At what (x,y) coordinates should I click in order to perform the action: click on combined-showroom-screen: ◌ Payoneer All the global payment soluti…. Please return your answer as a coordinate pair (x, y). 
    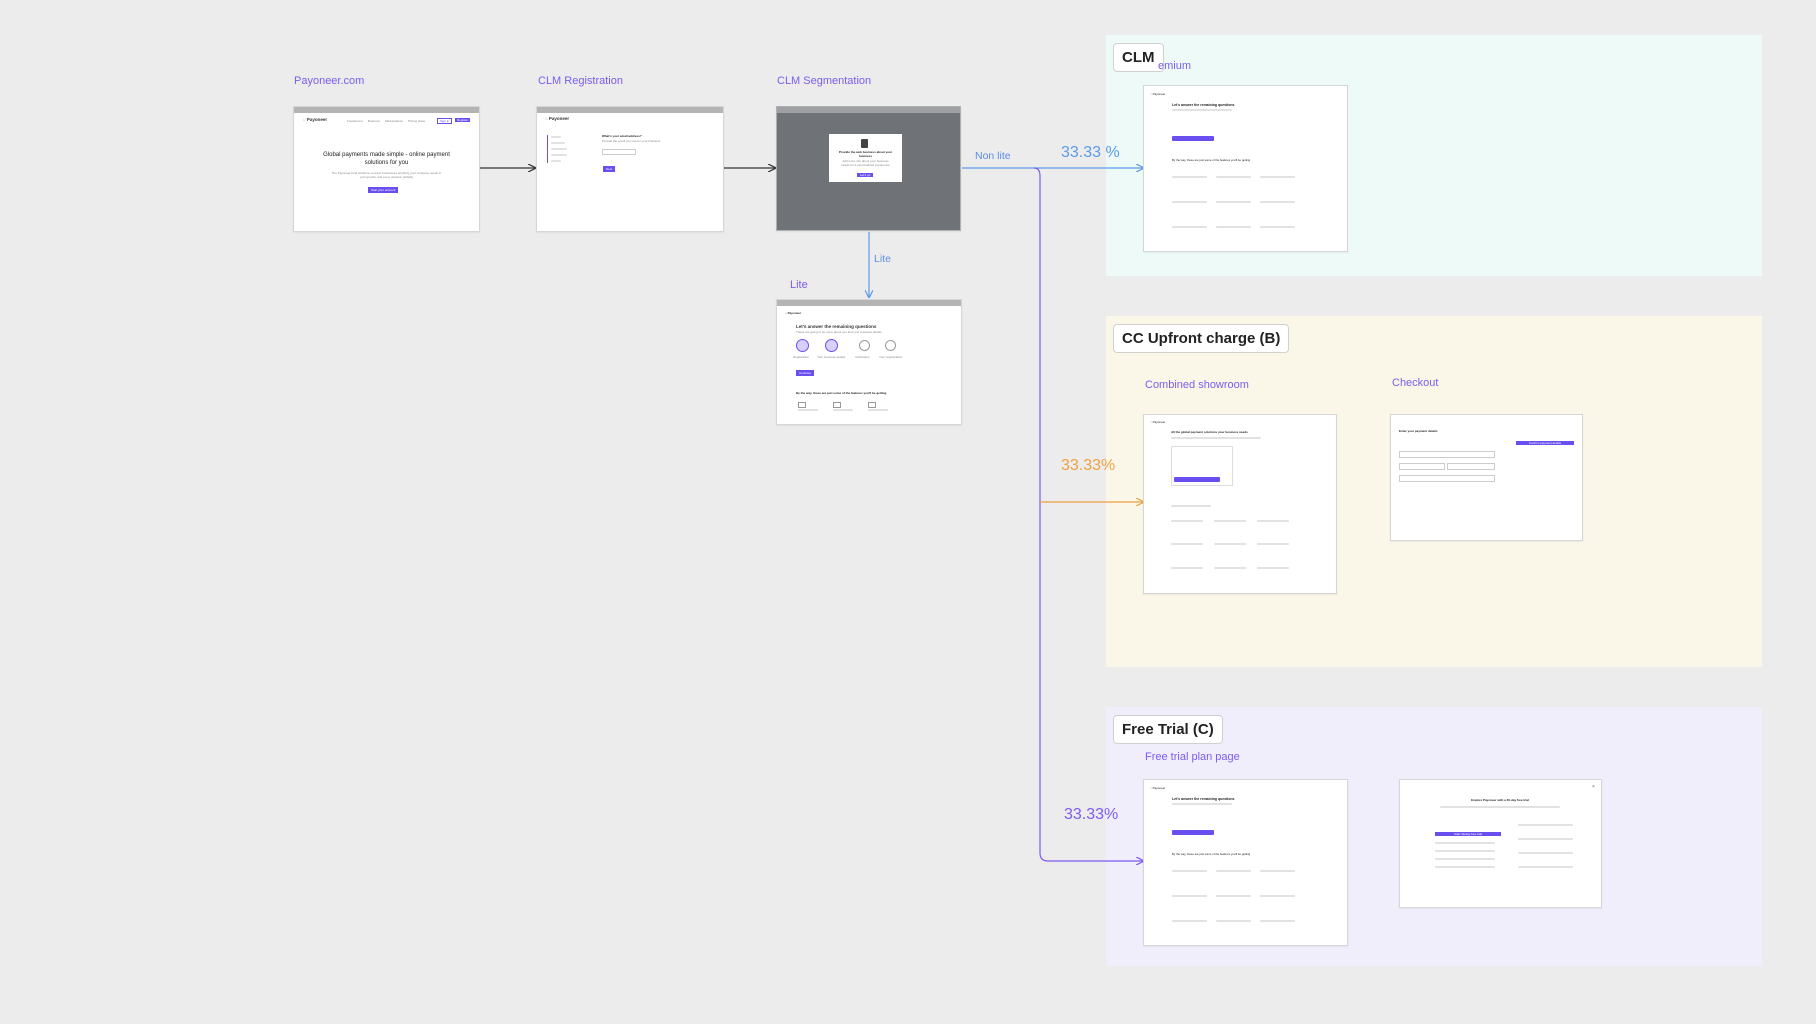
    Looking at the image, I should click on (1240, 504).